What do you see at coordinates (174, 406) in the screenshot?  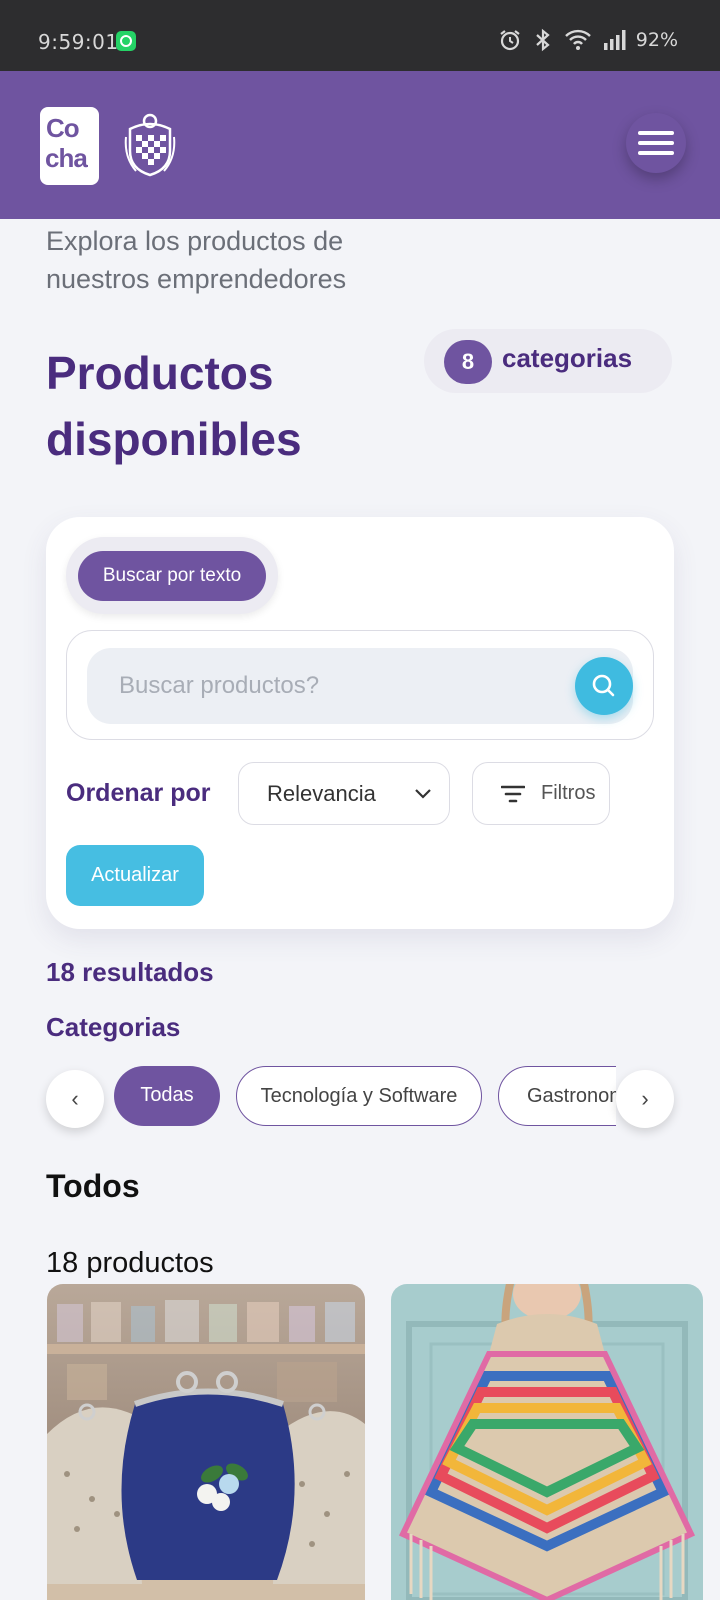 I see `page-title: Productos disponibles` at bounding box center [174, 406].